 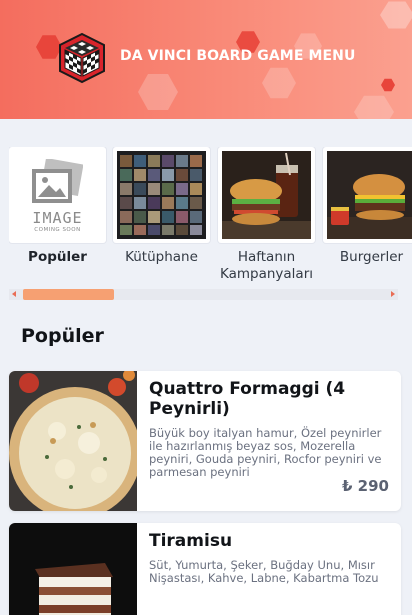 I want to click on scrollbar-thumb, so click(x=68, y=294).